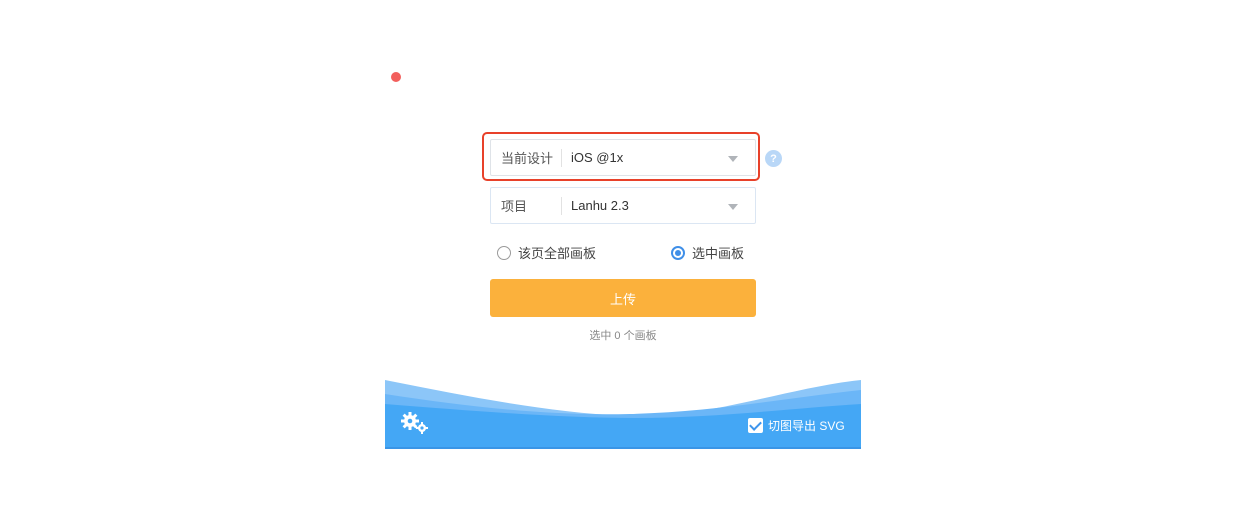 This screenshot has height=519, width=1246. Describe the element at coordinates (623, 336) in the screenshot. I see `selection-status: 选中 0 个画板` at that location.